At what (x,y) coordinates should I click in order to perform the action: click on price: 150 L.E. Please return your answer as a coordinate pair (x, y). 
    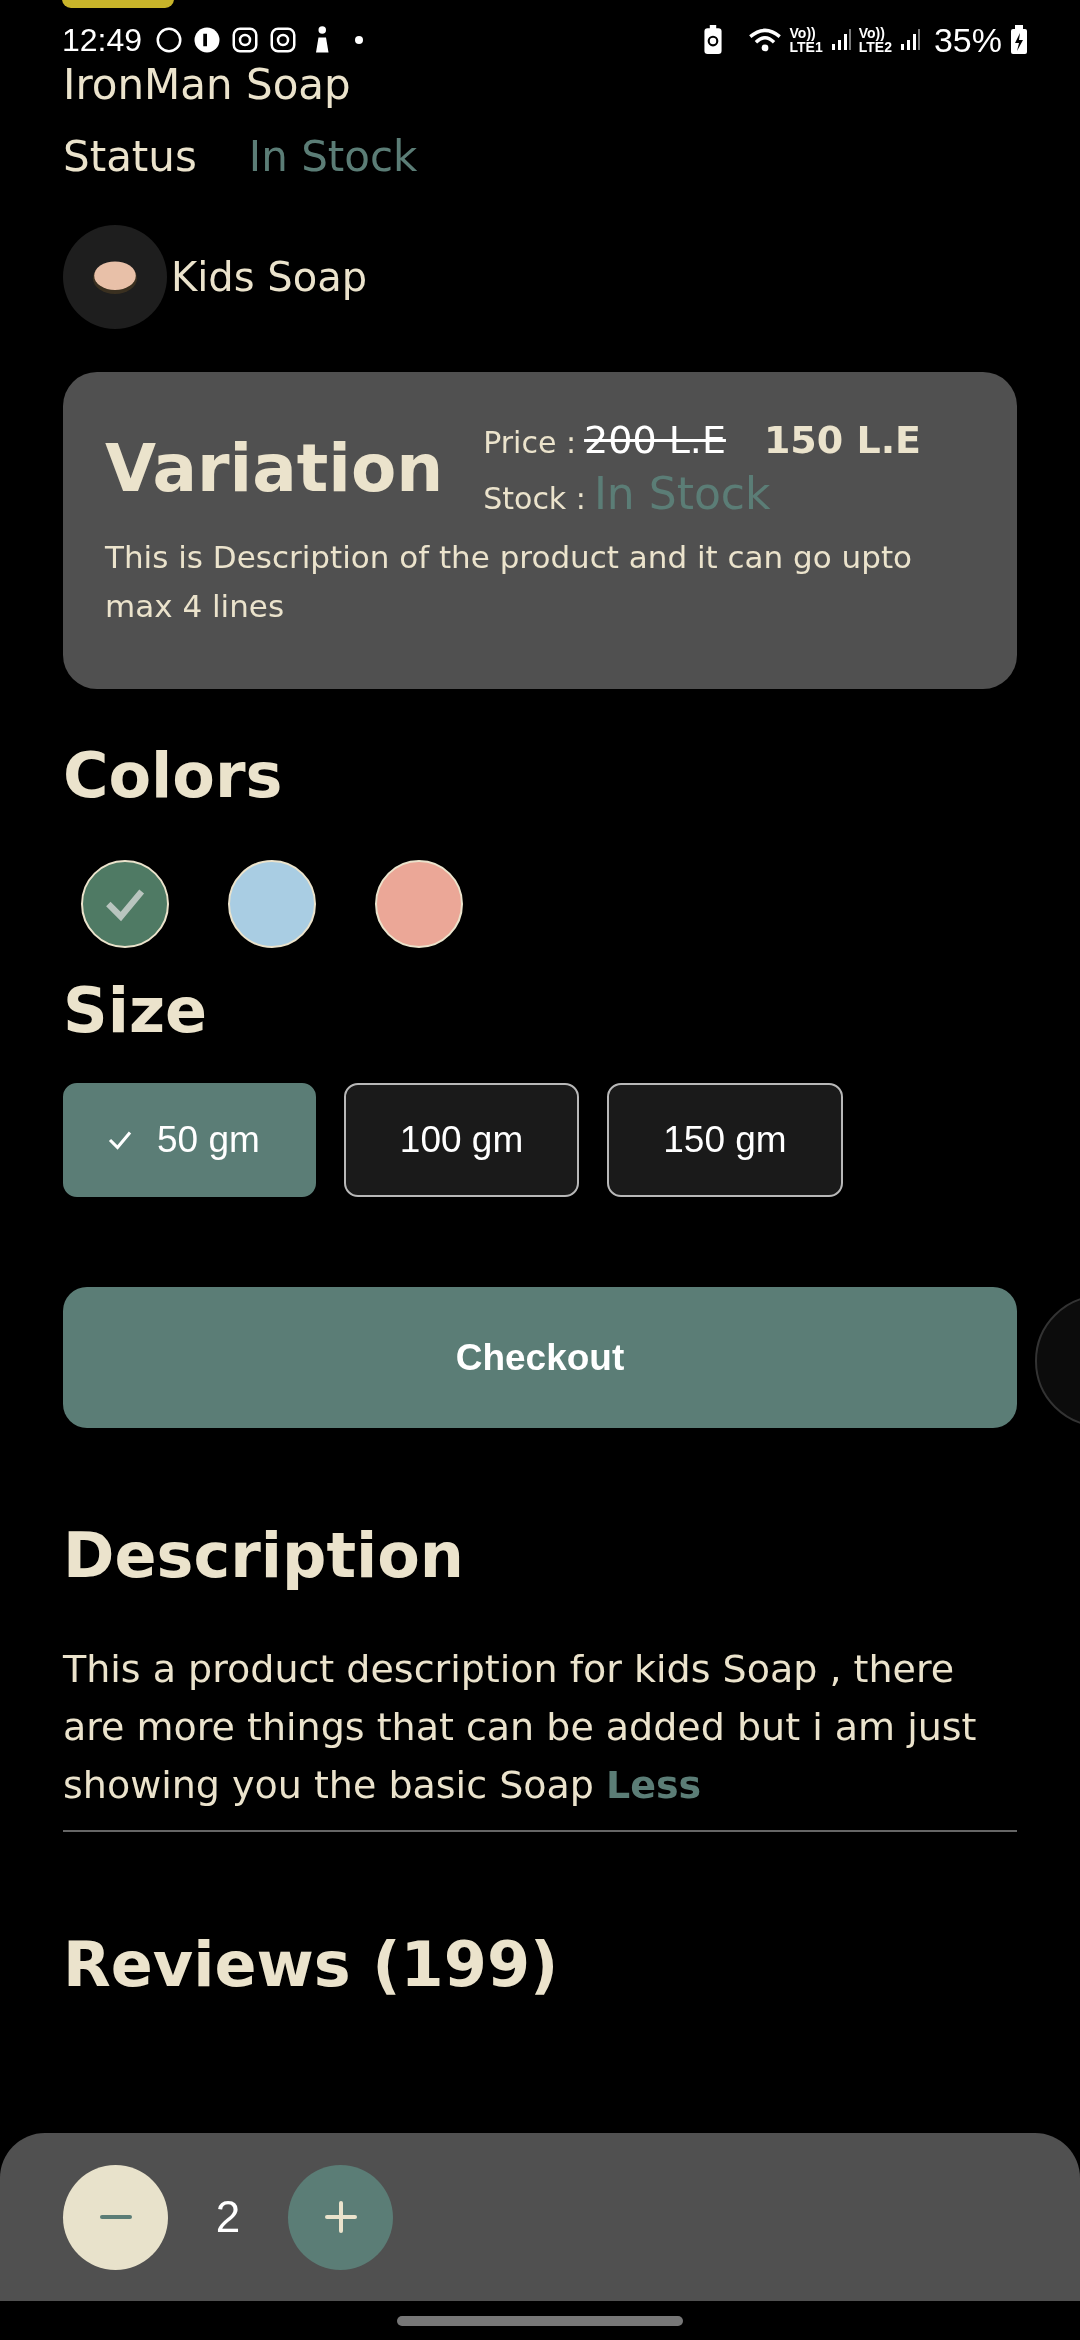
    Looking at the image, I should click on (842, 440).